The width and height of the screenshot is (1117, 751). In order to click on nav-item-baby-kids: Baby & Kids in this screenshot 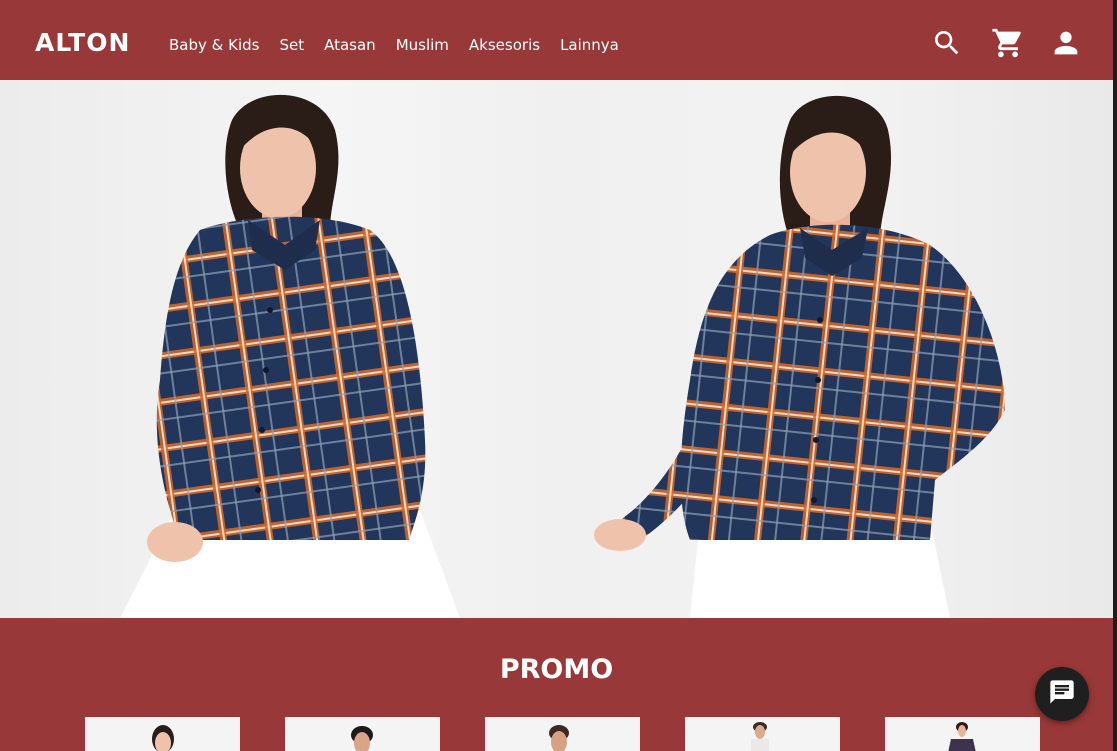, I will do `click(214, 45)`.